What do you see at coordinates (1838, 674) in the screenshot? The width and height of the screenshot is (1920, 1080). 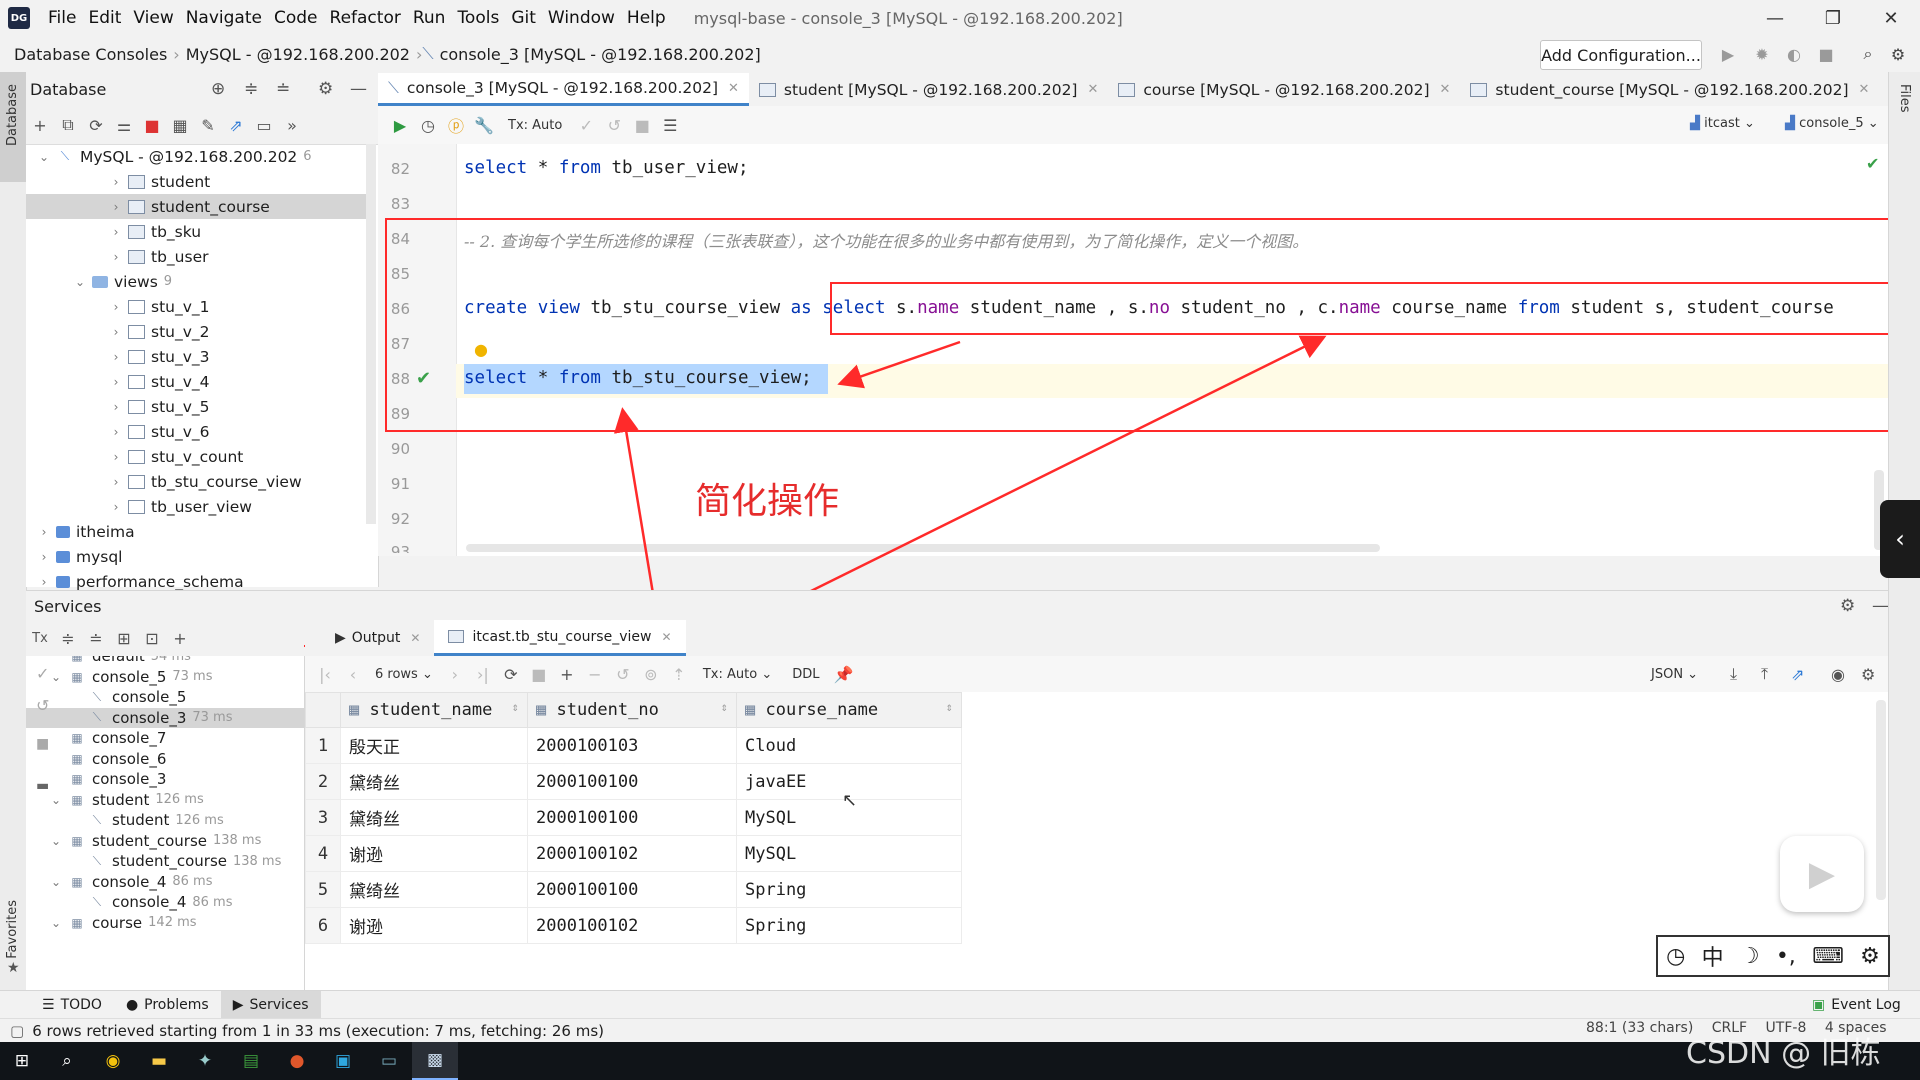 I see `eye-icon: ◉` at bounding box center [1838, 674].